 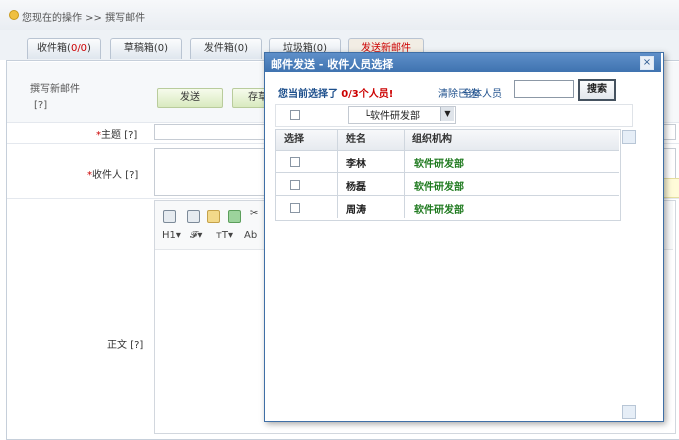 What do you see at coordinates (117, 345) in the screenshot?
I see `body-label-text: 正文` at bounding box center [117, 345].